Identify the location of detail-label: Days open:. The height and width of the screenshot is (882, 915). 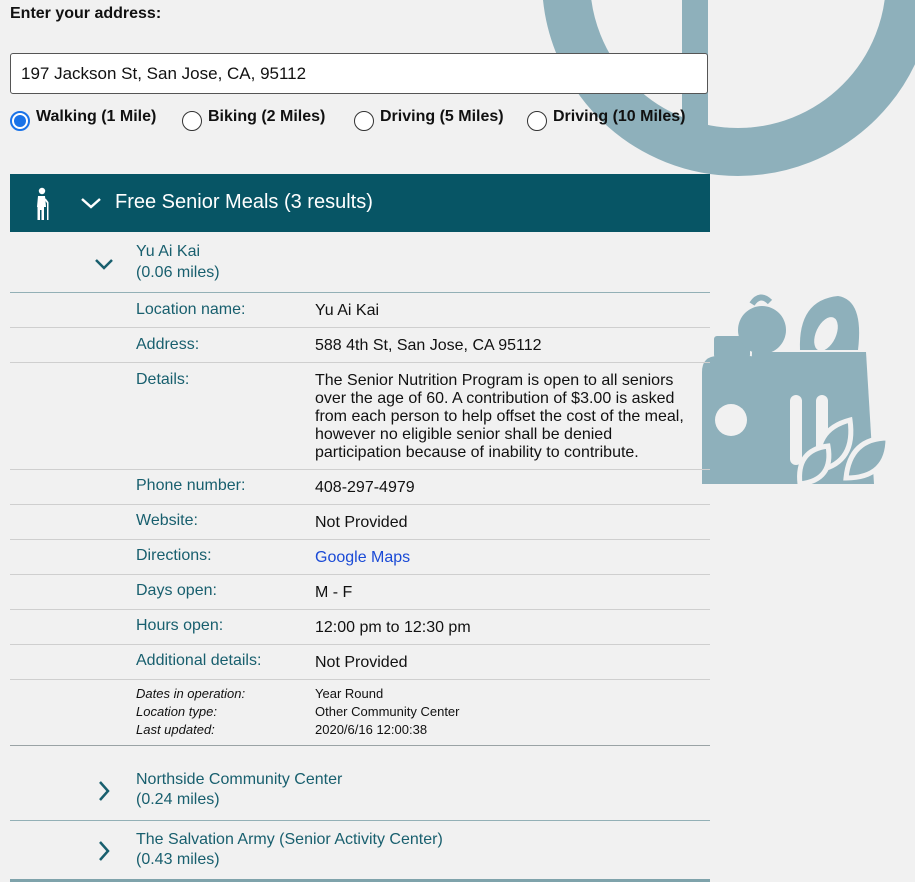
(176, 590).